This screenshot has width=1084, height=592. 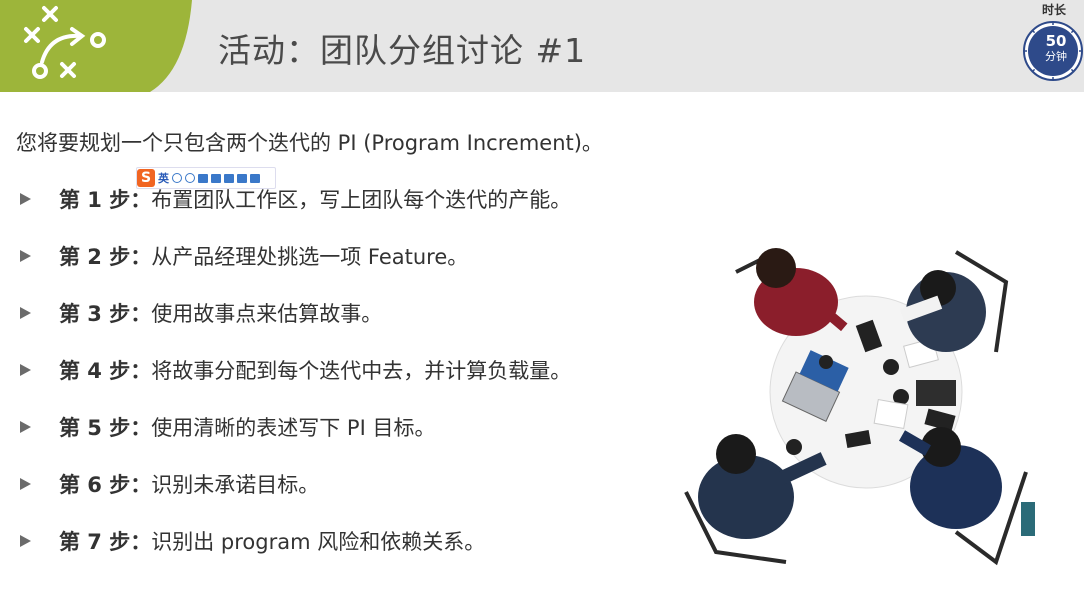 I want to click on page-title: 活动：团队分组讨论 #1, so click(x=402, y=50).